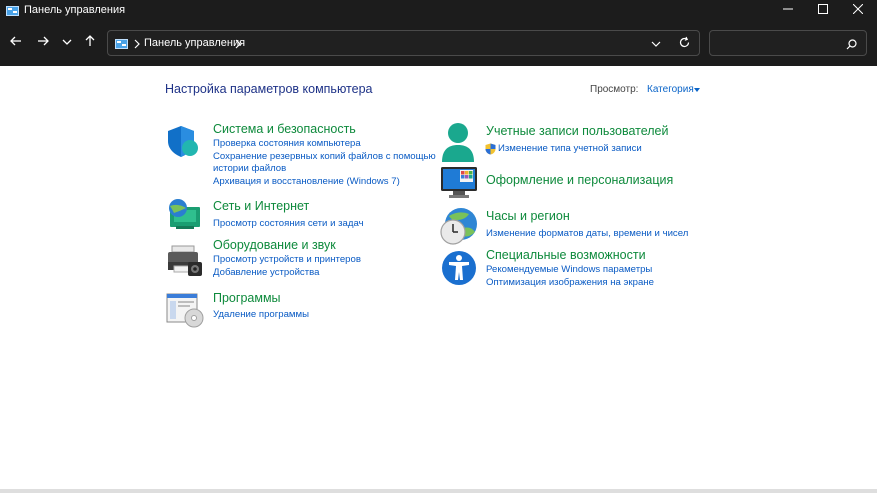 This screenshot has width=877, height=493. Describe the element at coordinates (697, 90) in the screenshot. I see `dropdown-arrow-icon` at that location.